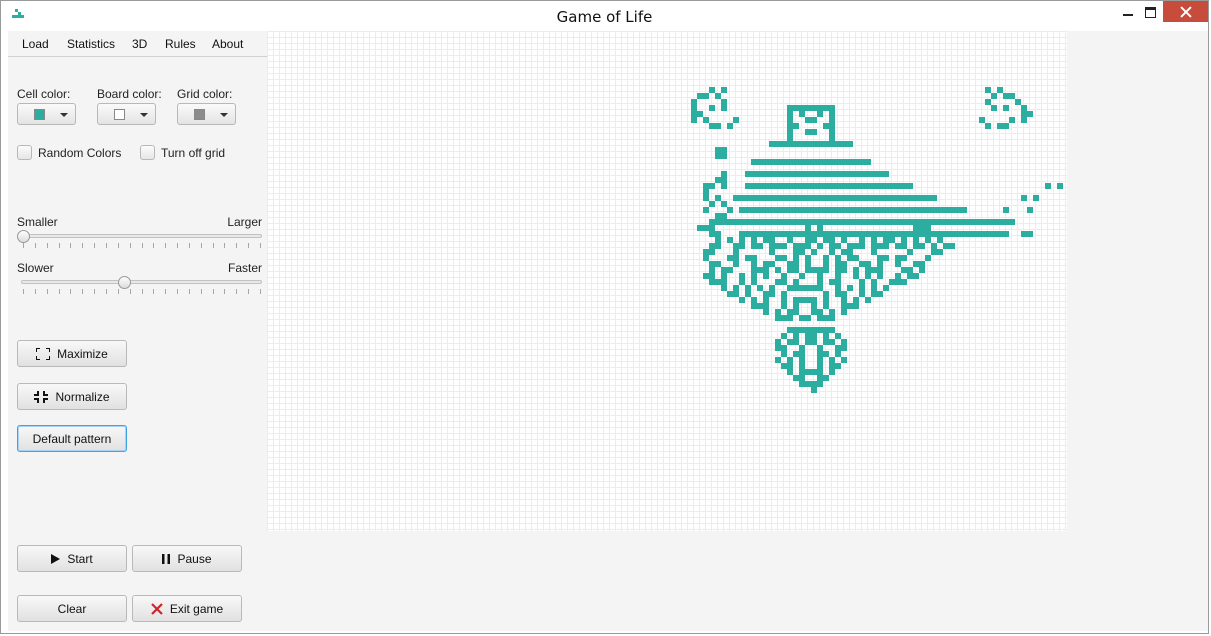  Describe the element at coordinates (180, 44) in the screenshot. I see `menu-rules: Rules` at that location.